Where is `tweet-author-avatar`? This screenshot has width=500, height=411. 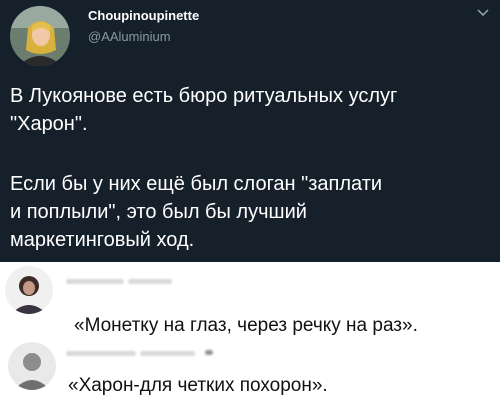 tweet-author-avatar is located at coordinates (40, 36).